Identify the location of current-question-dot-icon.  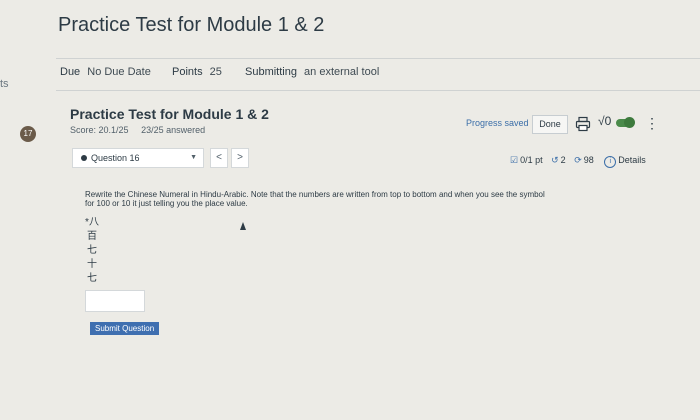
(84, 158).